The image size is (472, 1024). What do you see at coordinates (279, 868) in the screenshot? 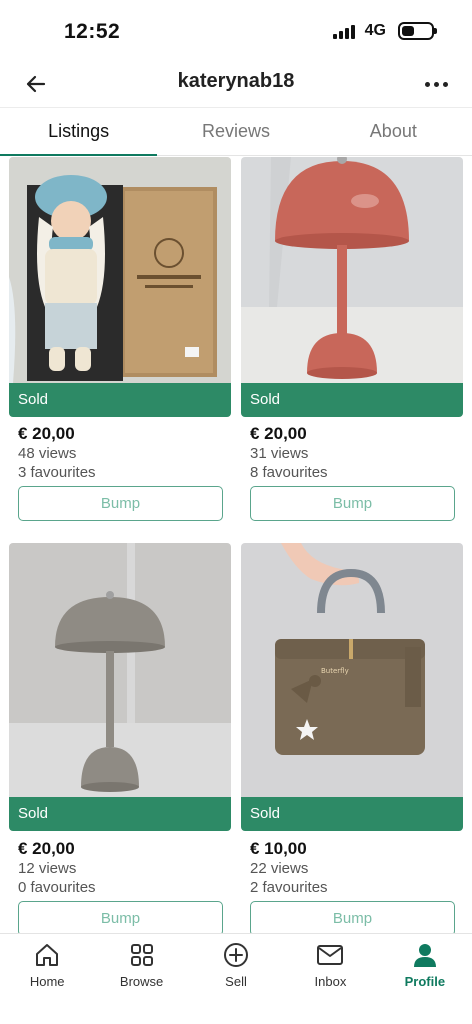
I see `listing-views: 22 views` at bounding box center [279, 868].